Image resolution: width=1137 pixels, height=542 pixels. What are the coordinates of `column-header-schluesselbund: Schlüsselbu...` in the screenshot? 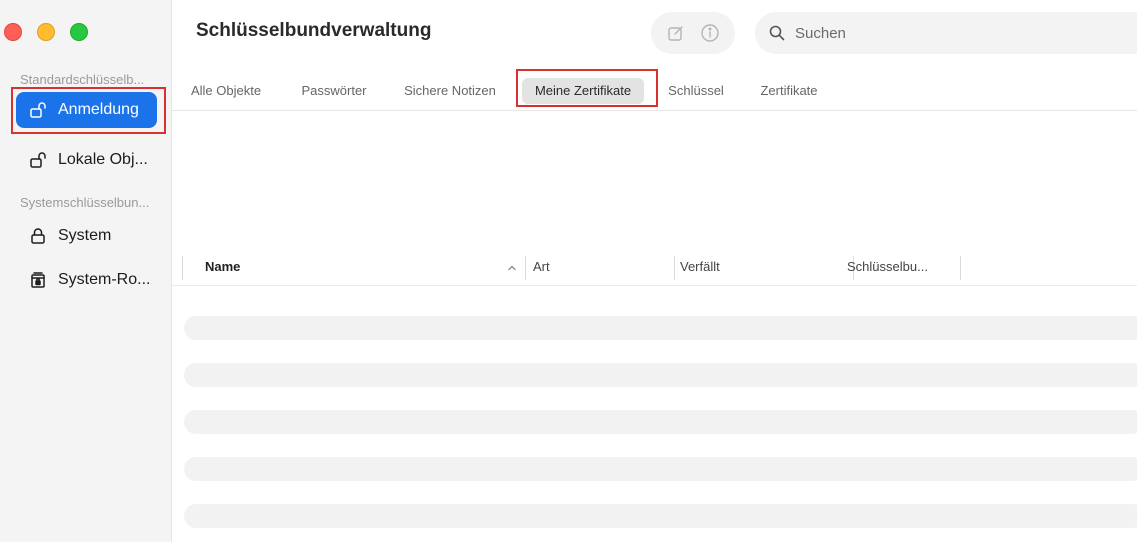 It's located at (887, 266).